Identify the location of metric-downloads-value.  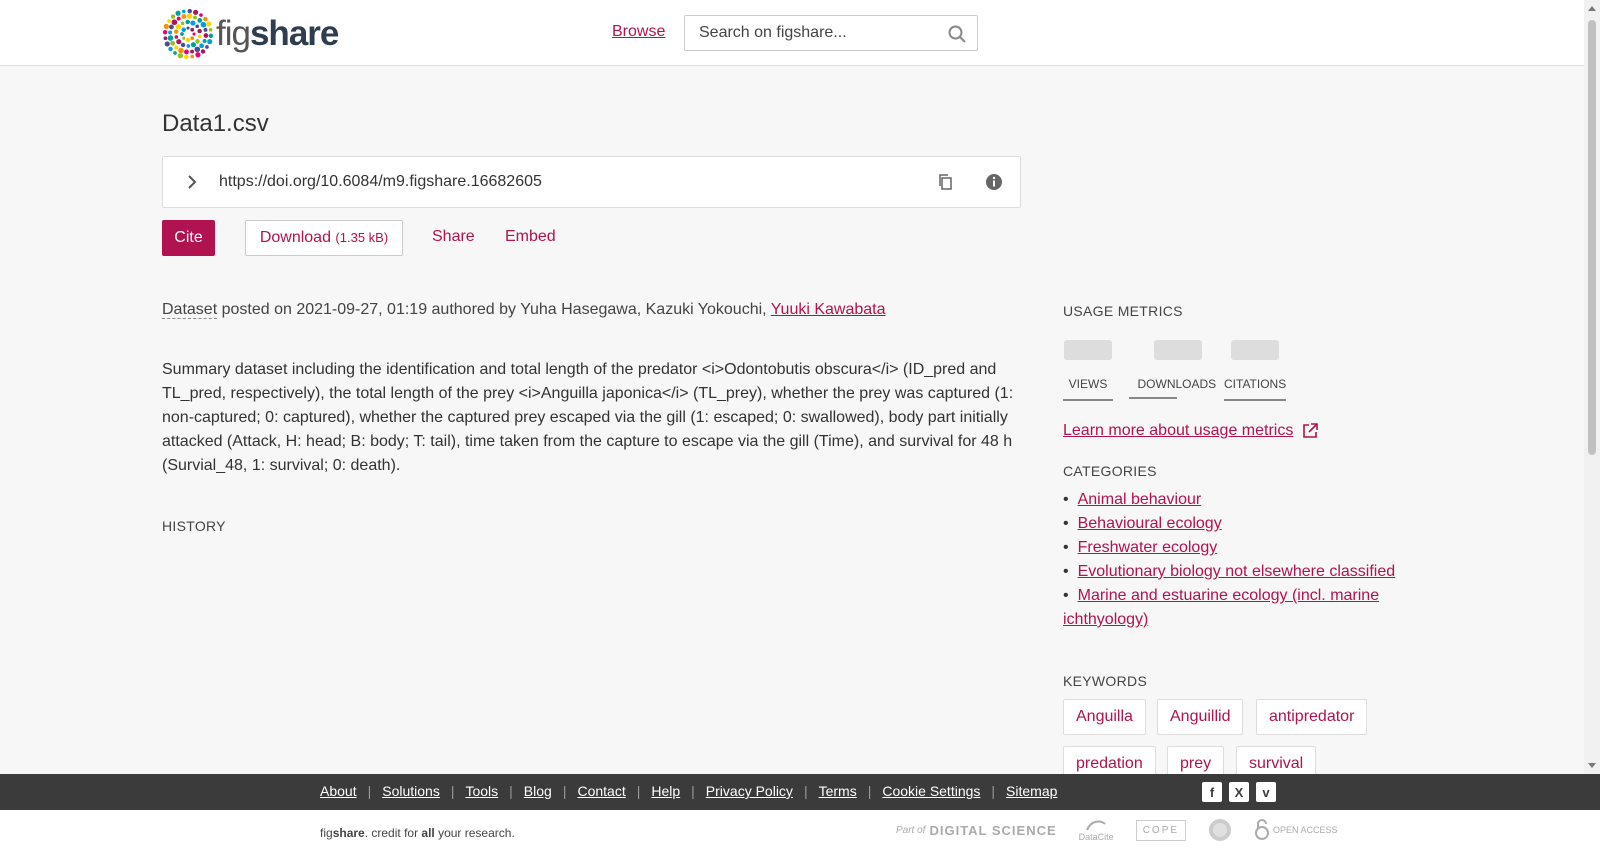
(1177, 350).